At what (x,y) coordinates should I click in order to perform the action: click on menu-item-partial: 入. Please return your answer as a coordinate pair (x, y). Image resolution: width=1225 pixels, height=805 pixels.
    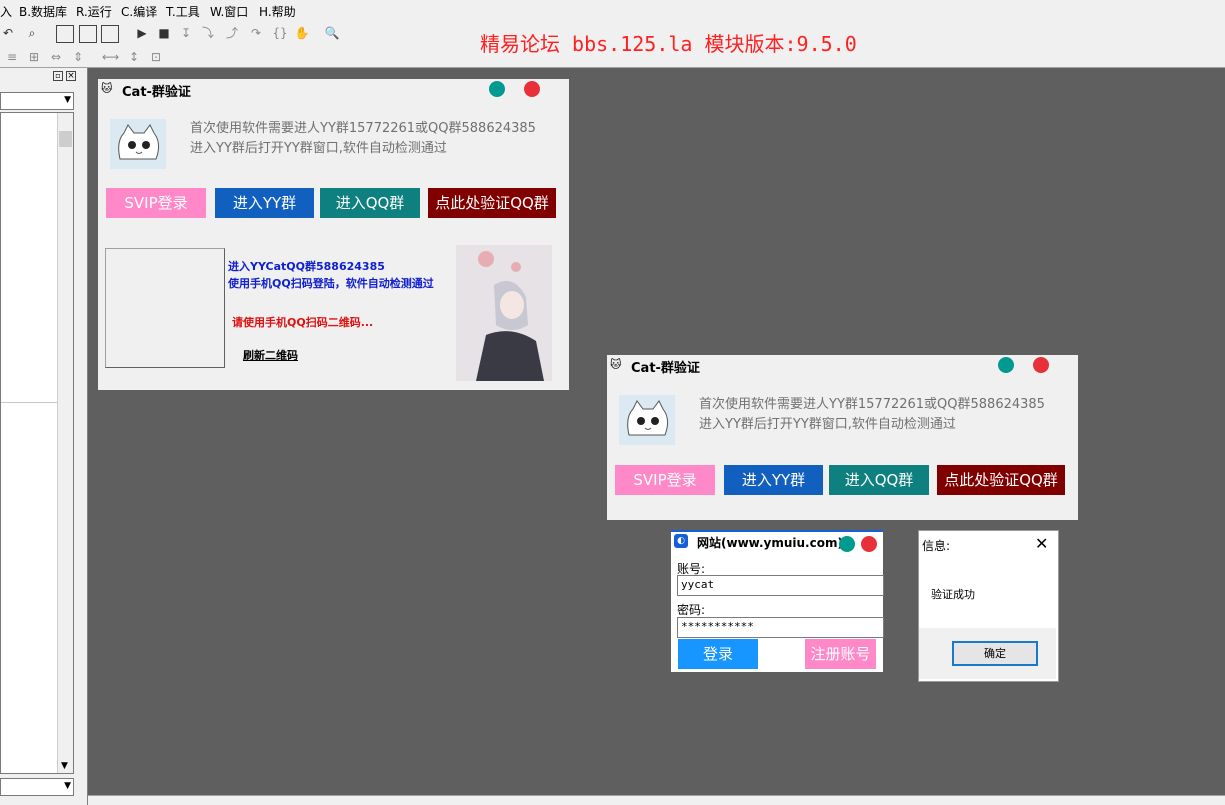
    Looking at the image, I should click on (6, 11).